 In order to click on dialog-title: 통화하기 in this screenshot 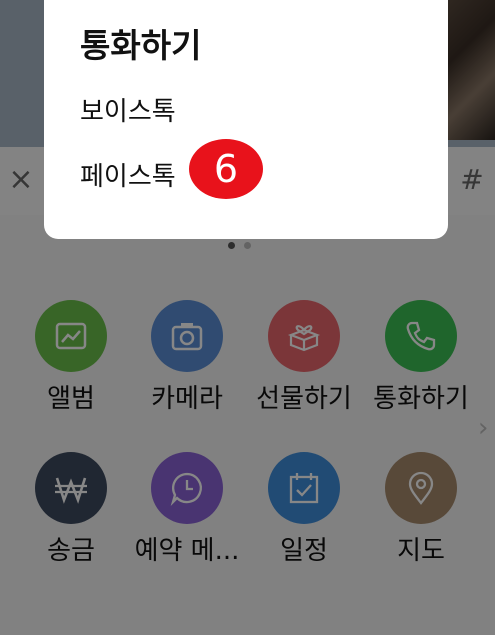, I will do `click(141, 45)`.